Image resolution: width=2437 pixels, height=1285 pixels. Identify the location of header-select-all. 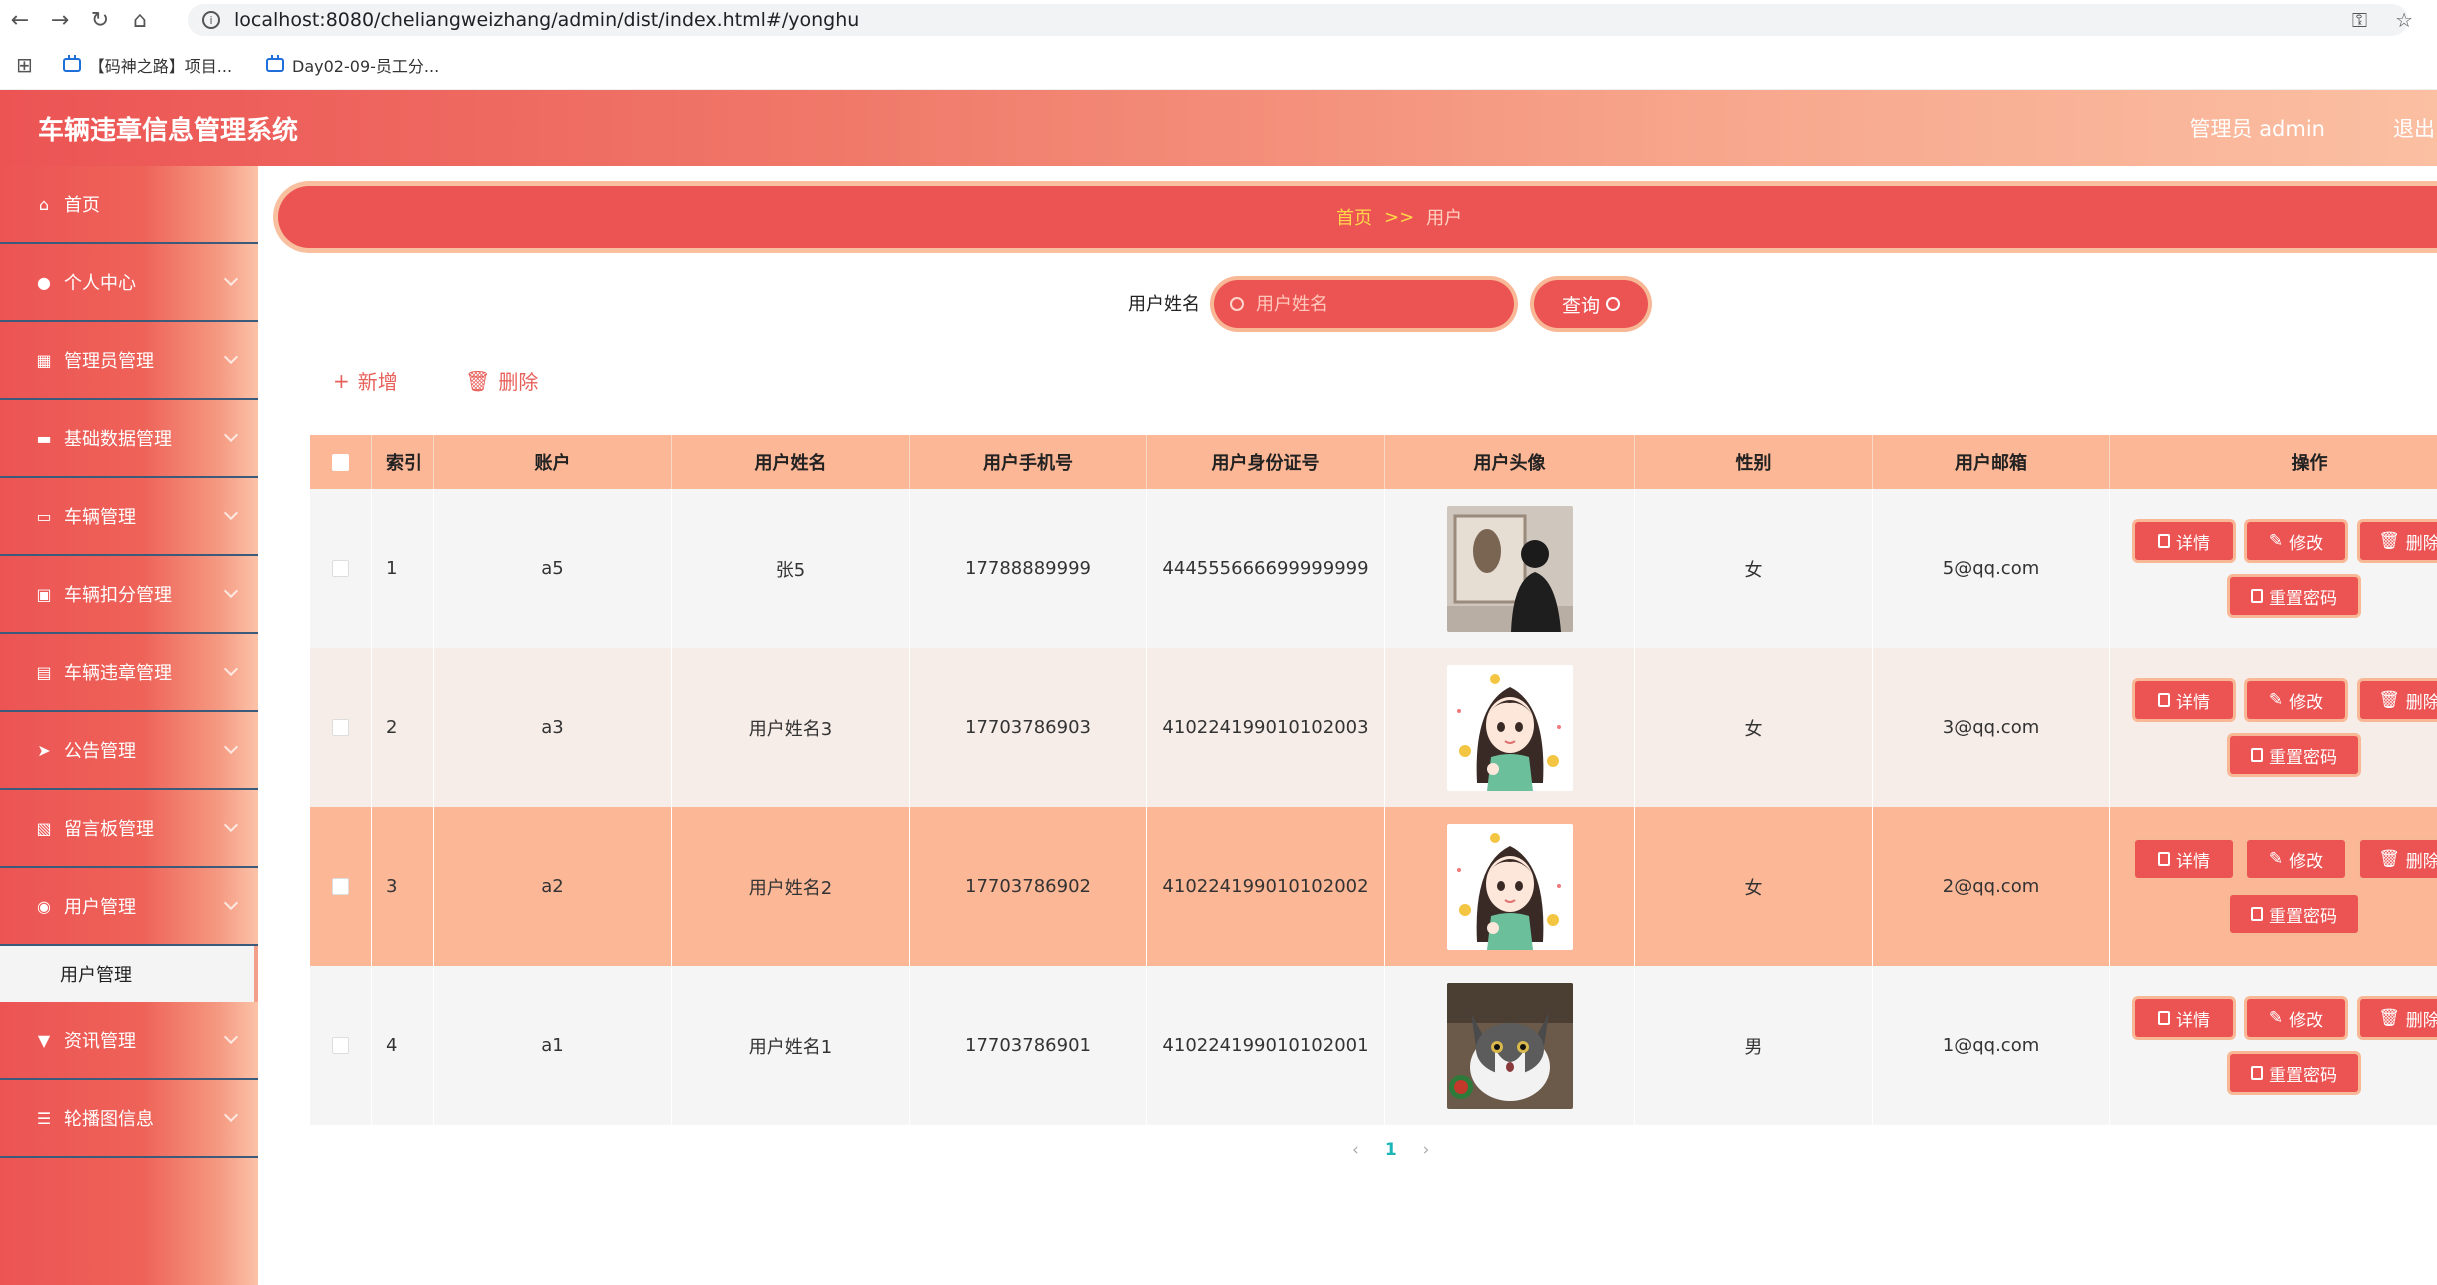
(341, 462).